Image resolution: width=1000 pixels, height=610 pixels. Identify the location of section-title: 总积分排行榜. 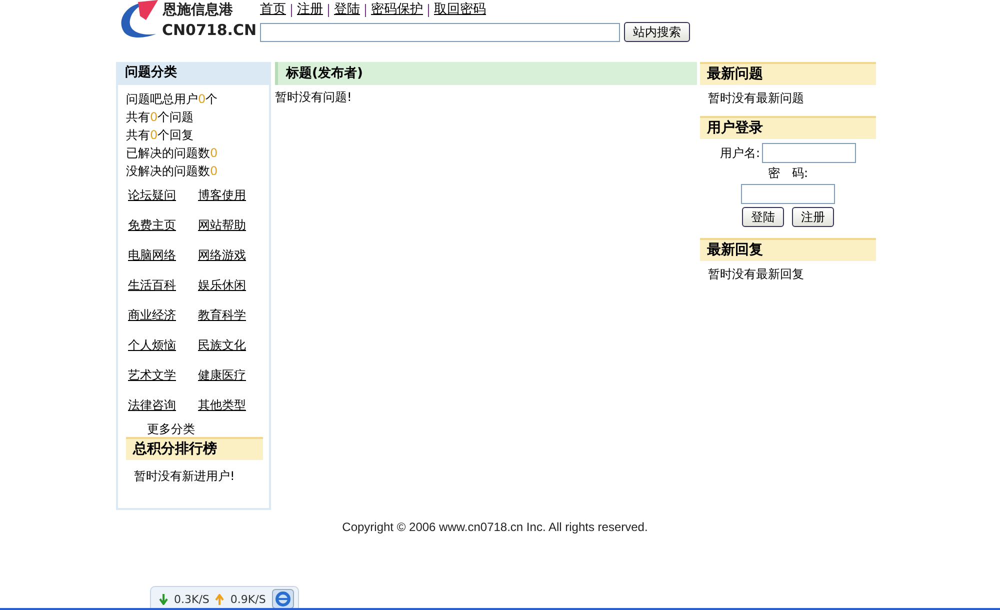
(194, 448).